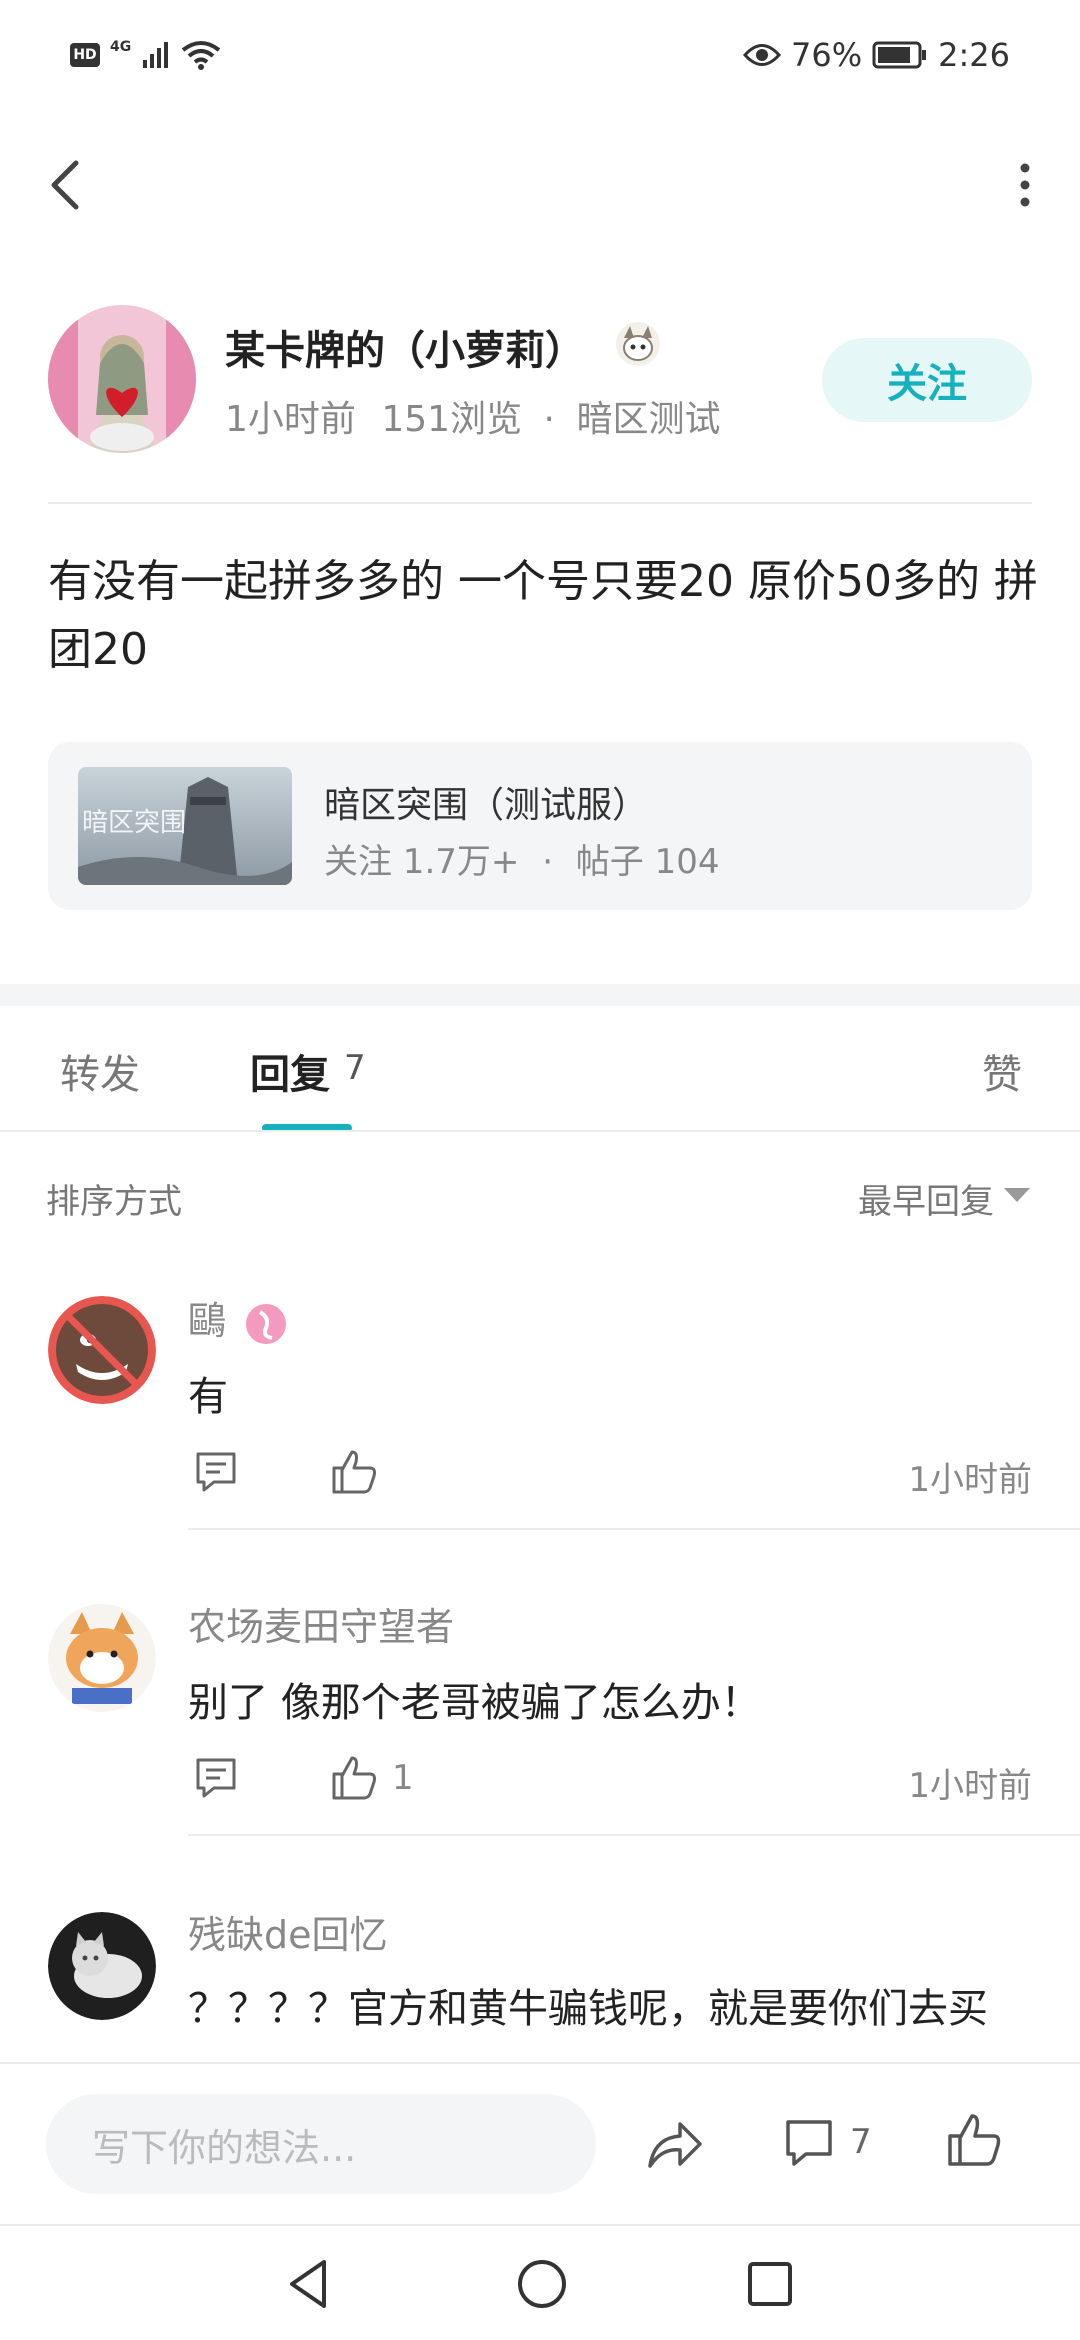  What do you see at coordinates (208, 1397) in the screenshot?
I see `comment-text: 有` at bounding box center [208, 1397].